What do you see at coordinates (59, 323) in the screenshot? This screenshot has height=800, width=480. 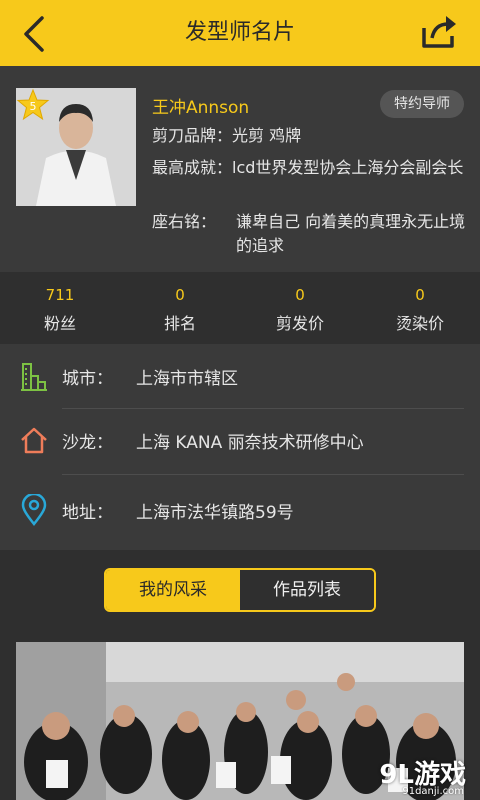 I see `stat-label: 粉丝` at bounding box center [59, 323].